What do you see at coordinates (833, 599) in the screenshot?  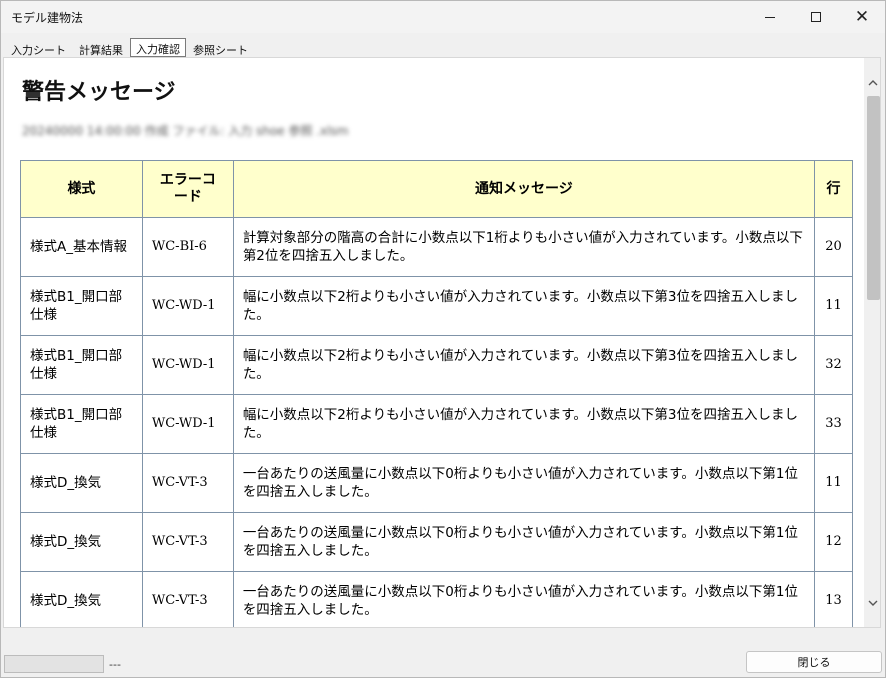 I see `cell-row: 13` at bounding box center [833, 599].